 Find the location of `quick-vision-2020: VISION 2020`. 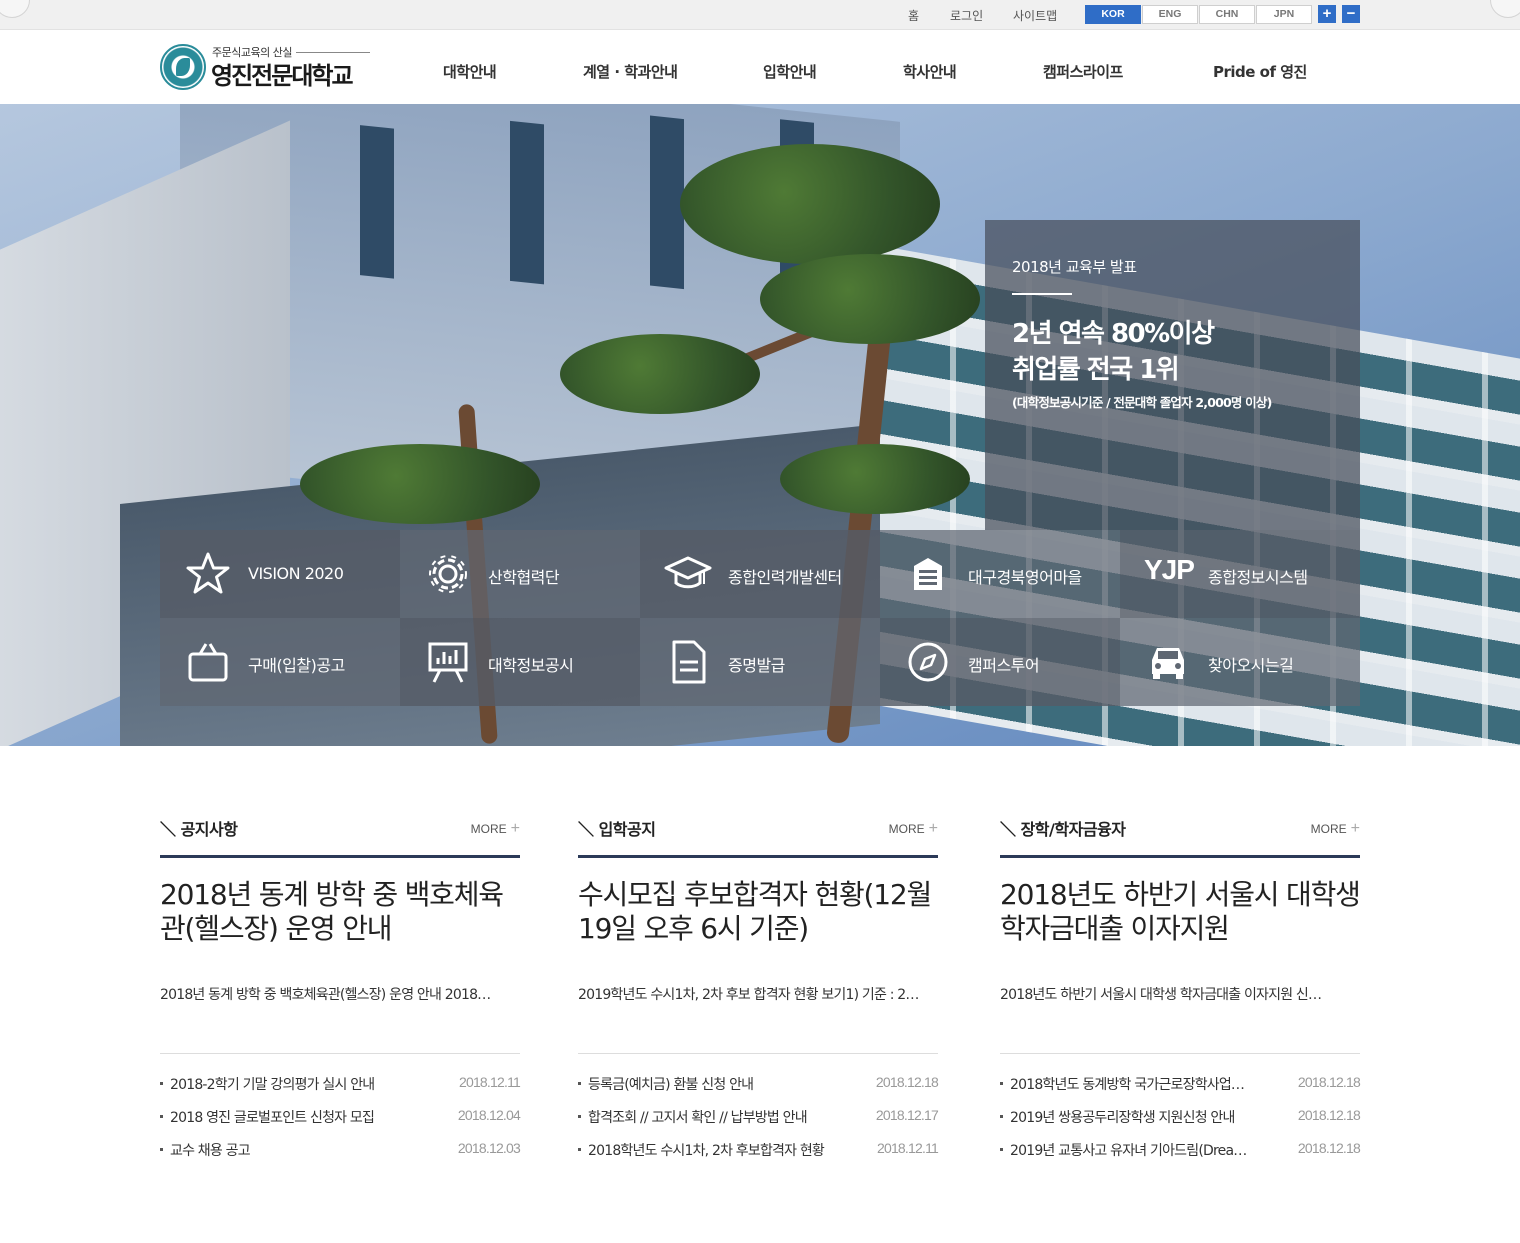

quick-vision-2020: VISION 2020 is located at coordinates (280, 574).